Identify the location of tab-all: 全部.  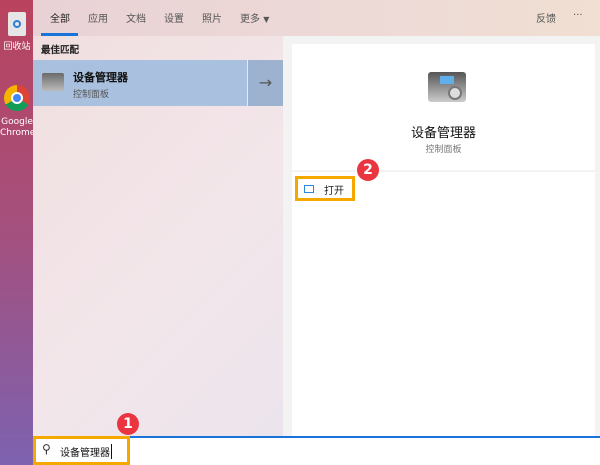
(60, 17).